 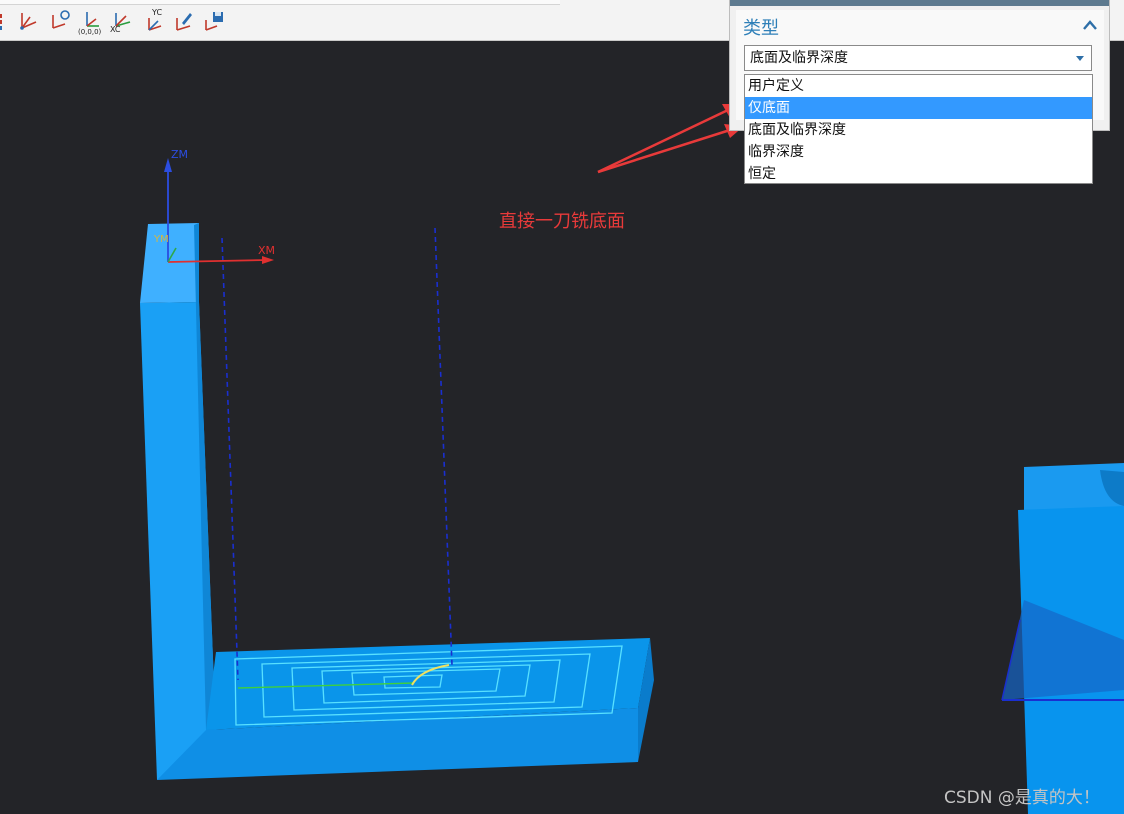 I want to click on option-floor-and-critical-depth: 底面及临界深度, so click(x=918, y=130).